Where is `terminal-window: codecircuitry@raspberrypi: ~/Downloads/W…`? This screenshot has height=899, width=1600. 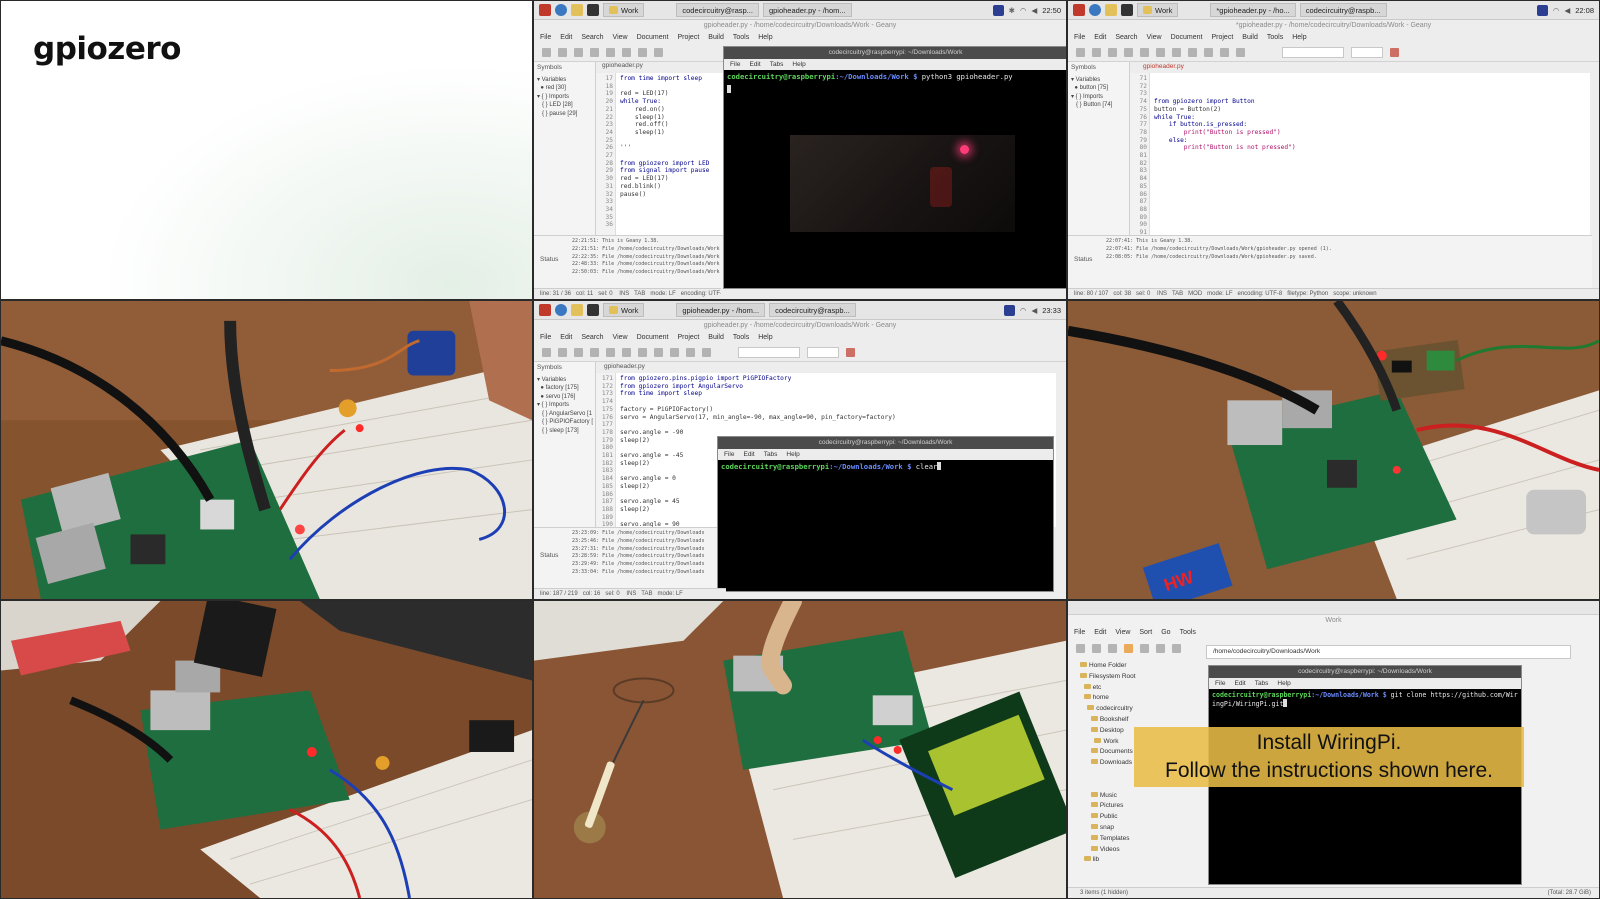
terminal-window: codecircuitry@raspberrypi: ~/Downloads/W… is located at coordinates (885, 514).